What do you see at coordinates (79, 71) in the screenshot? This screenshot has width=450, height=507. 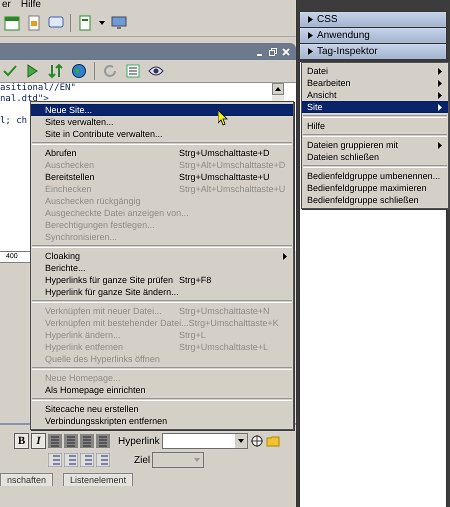 I see `globe-icon` at bounding box center [79, 71].